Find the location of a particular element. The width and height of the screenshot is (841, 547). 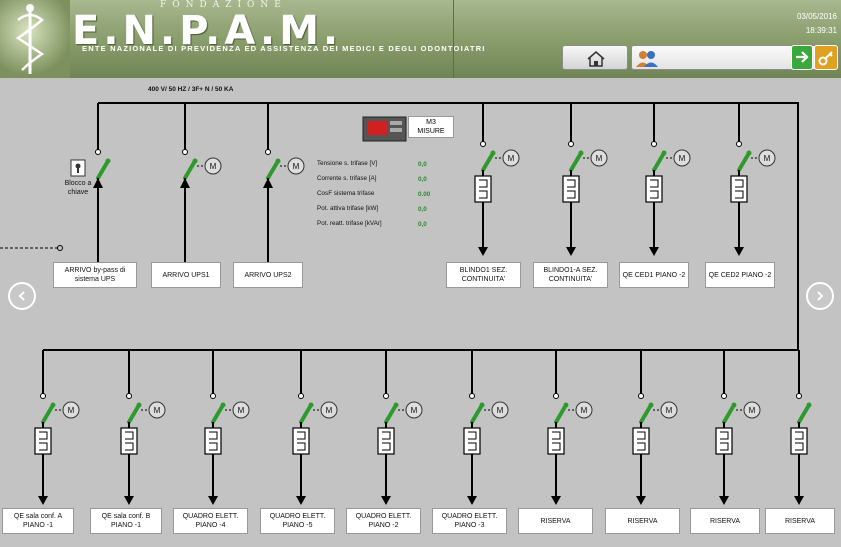

bottom-feeder-8: M is located at coordinates (738, 427).